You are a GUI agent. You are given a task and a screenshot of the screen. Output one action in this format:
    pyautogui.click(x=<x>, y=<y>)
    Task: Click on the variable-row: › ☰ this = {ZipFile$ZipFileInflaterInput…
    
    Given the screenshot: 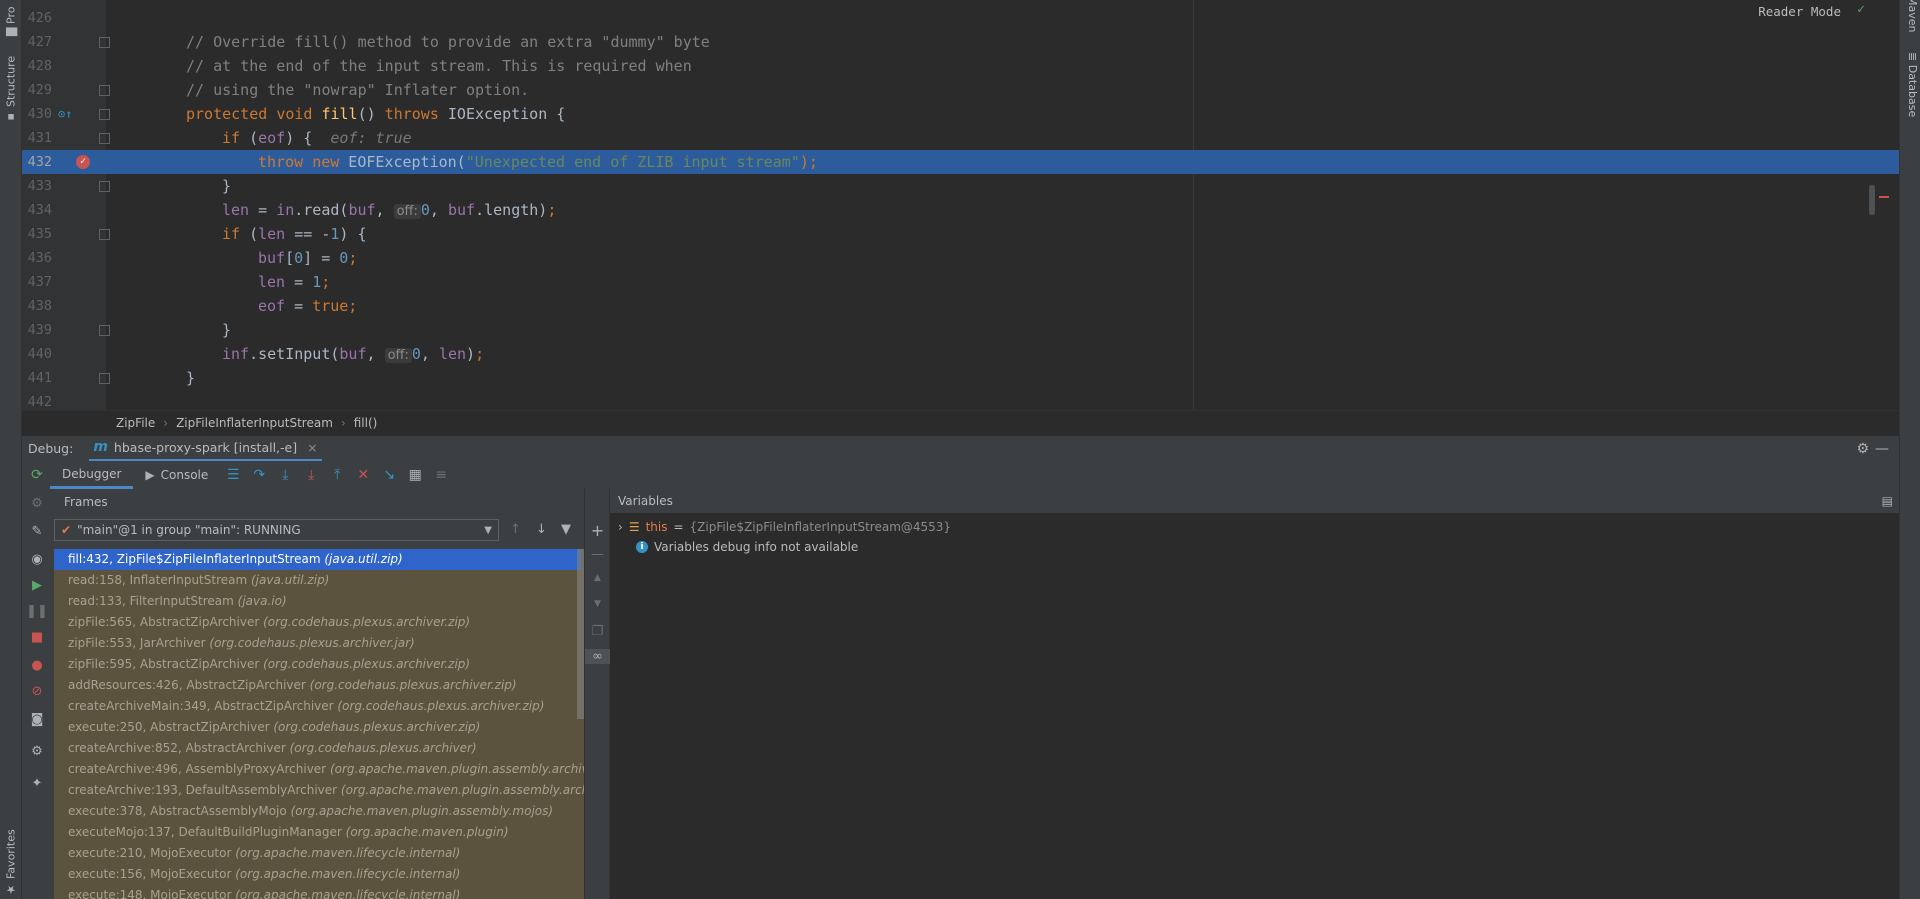 What is the action you would take?
    pyautogui.click(x=784, y=527)
    